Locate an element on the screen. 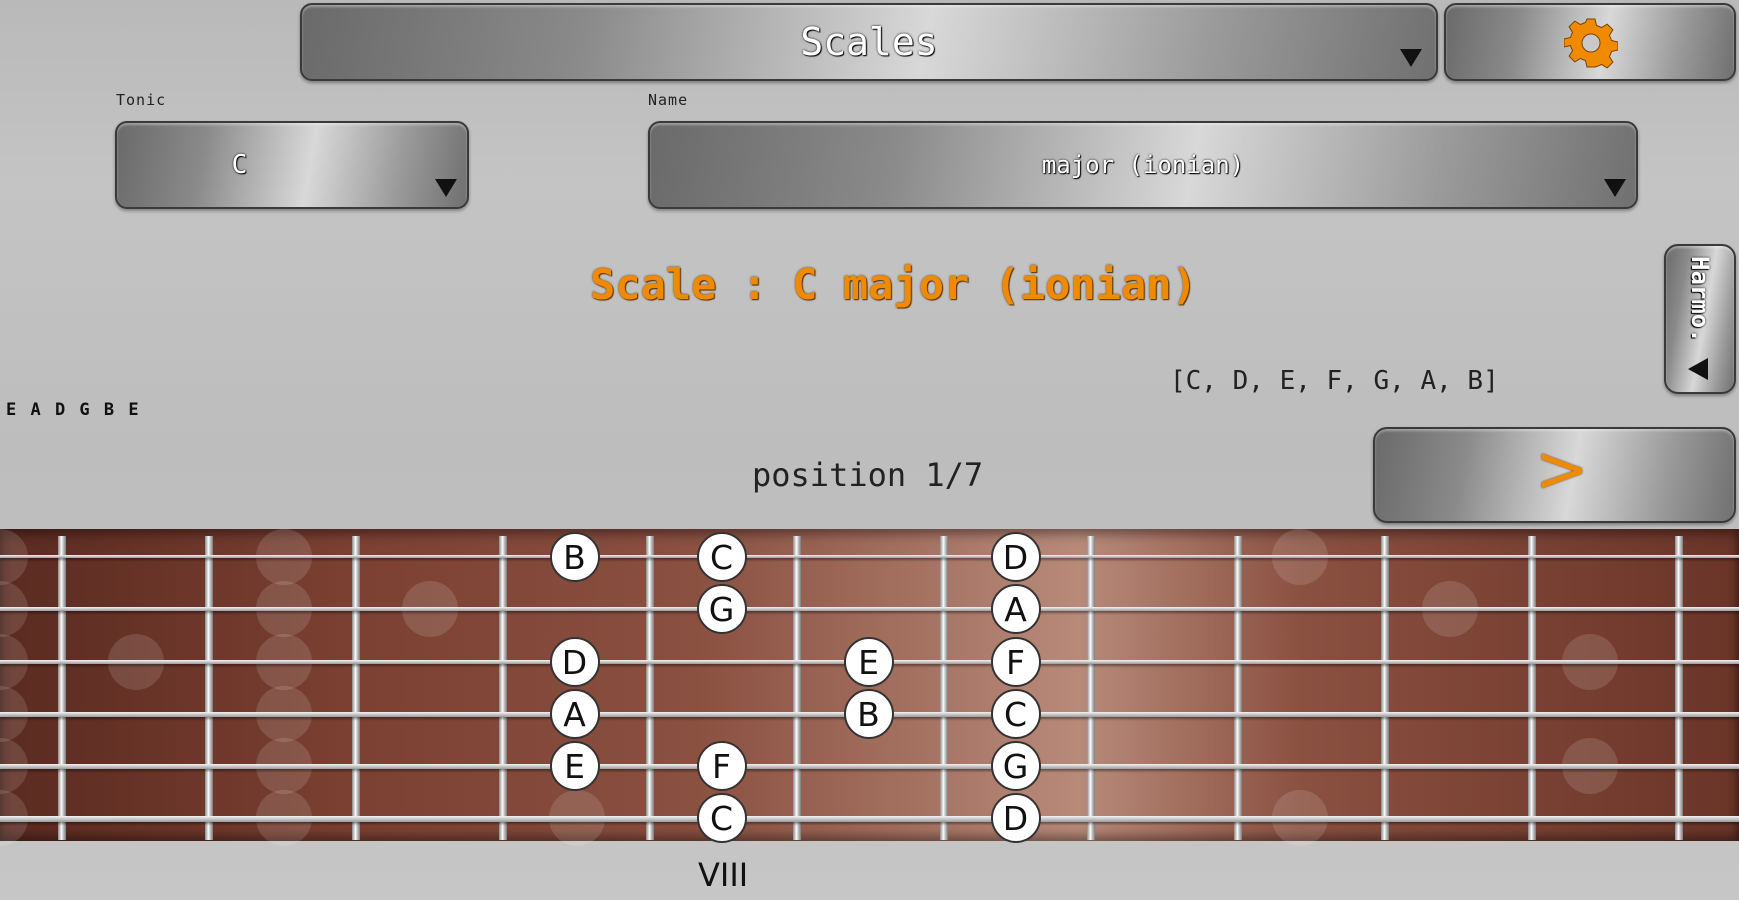  position-label: position 1/7 is located at coordinates (868, 475).